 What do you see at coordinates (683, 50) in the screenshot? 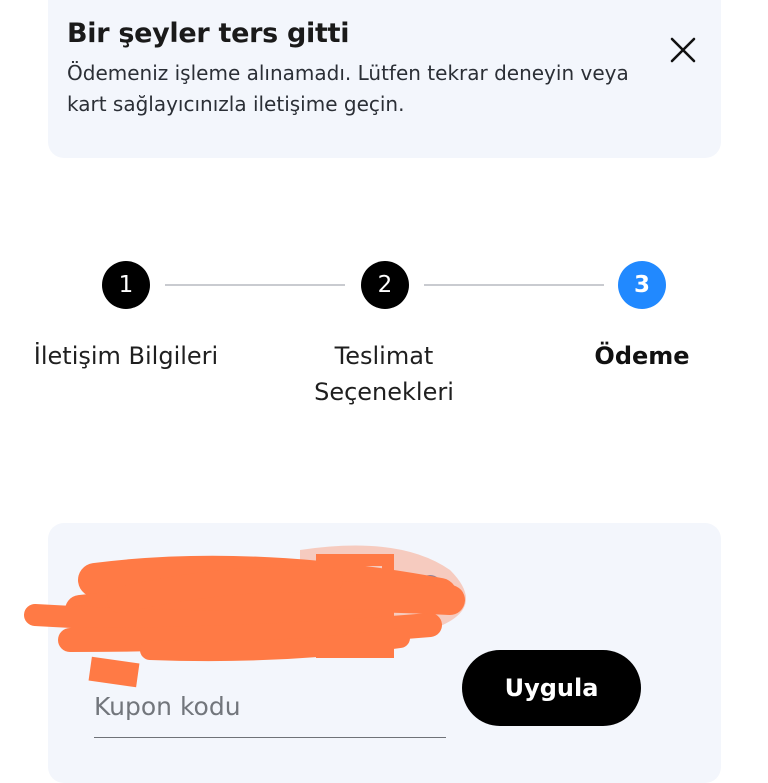
I see `close-icon` at bounding box center [683, 50].